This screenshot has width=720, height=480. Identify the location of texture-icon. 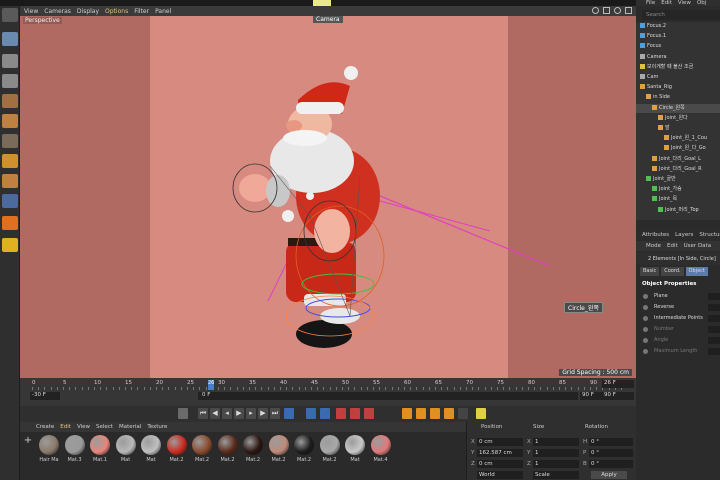
(10, 141).